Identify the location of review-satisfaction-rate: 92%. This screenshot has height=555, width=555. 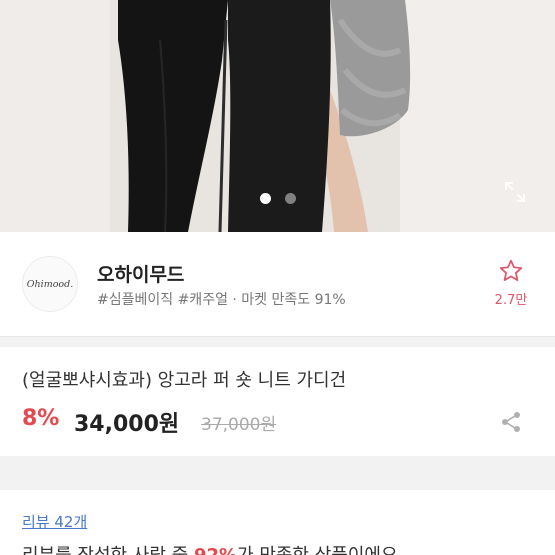
(215, 550).